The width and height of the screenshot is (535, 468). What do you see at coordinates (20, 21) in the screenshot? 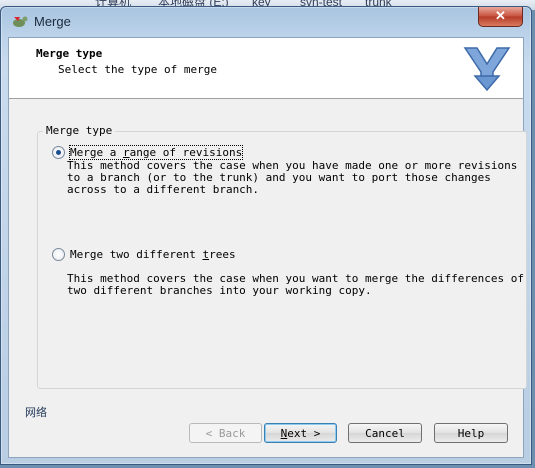
I see `tortoise-merge-icon` at bounding box center [20, 21].